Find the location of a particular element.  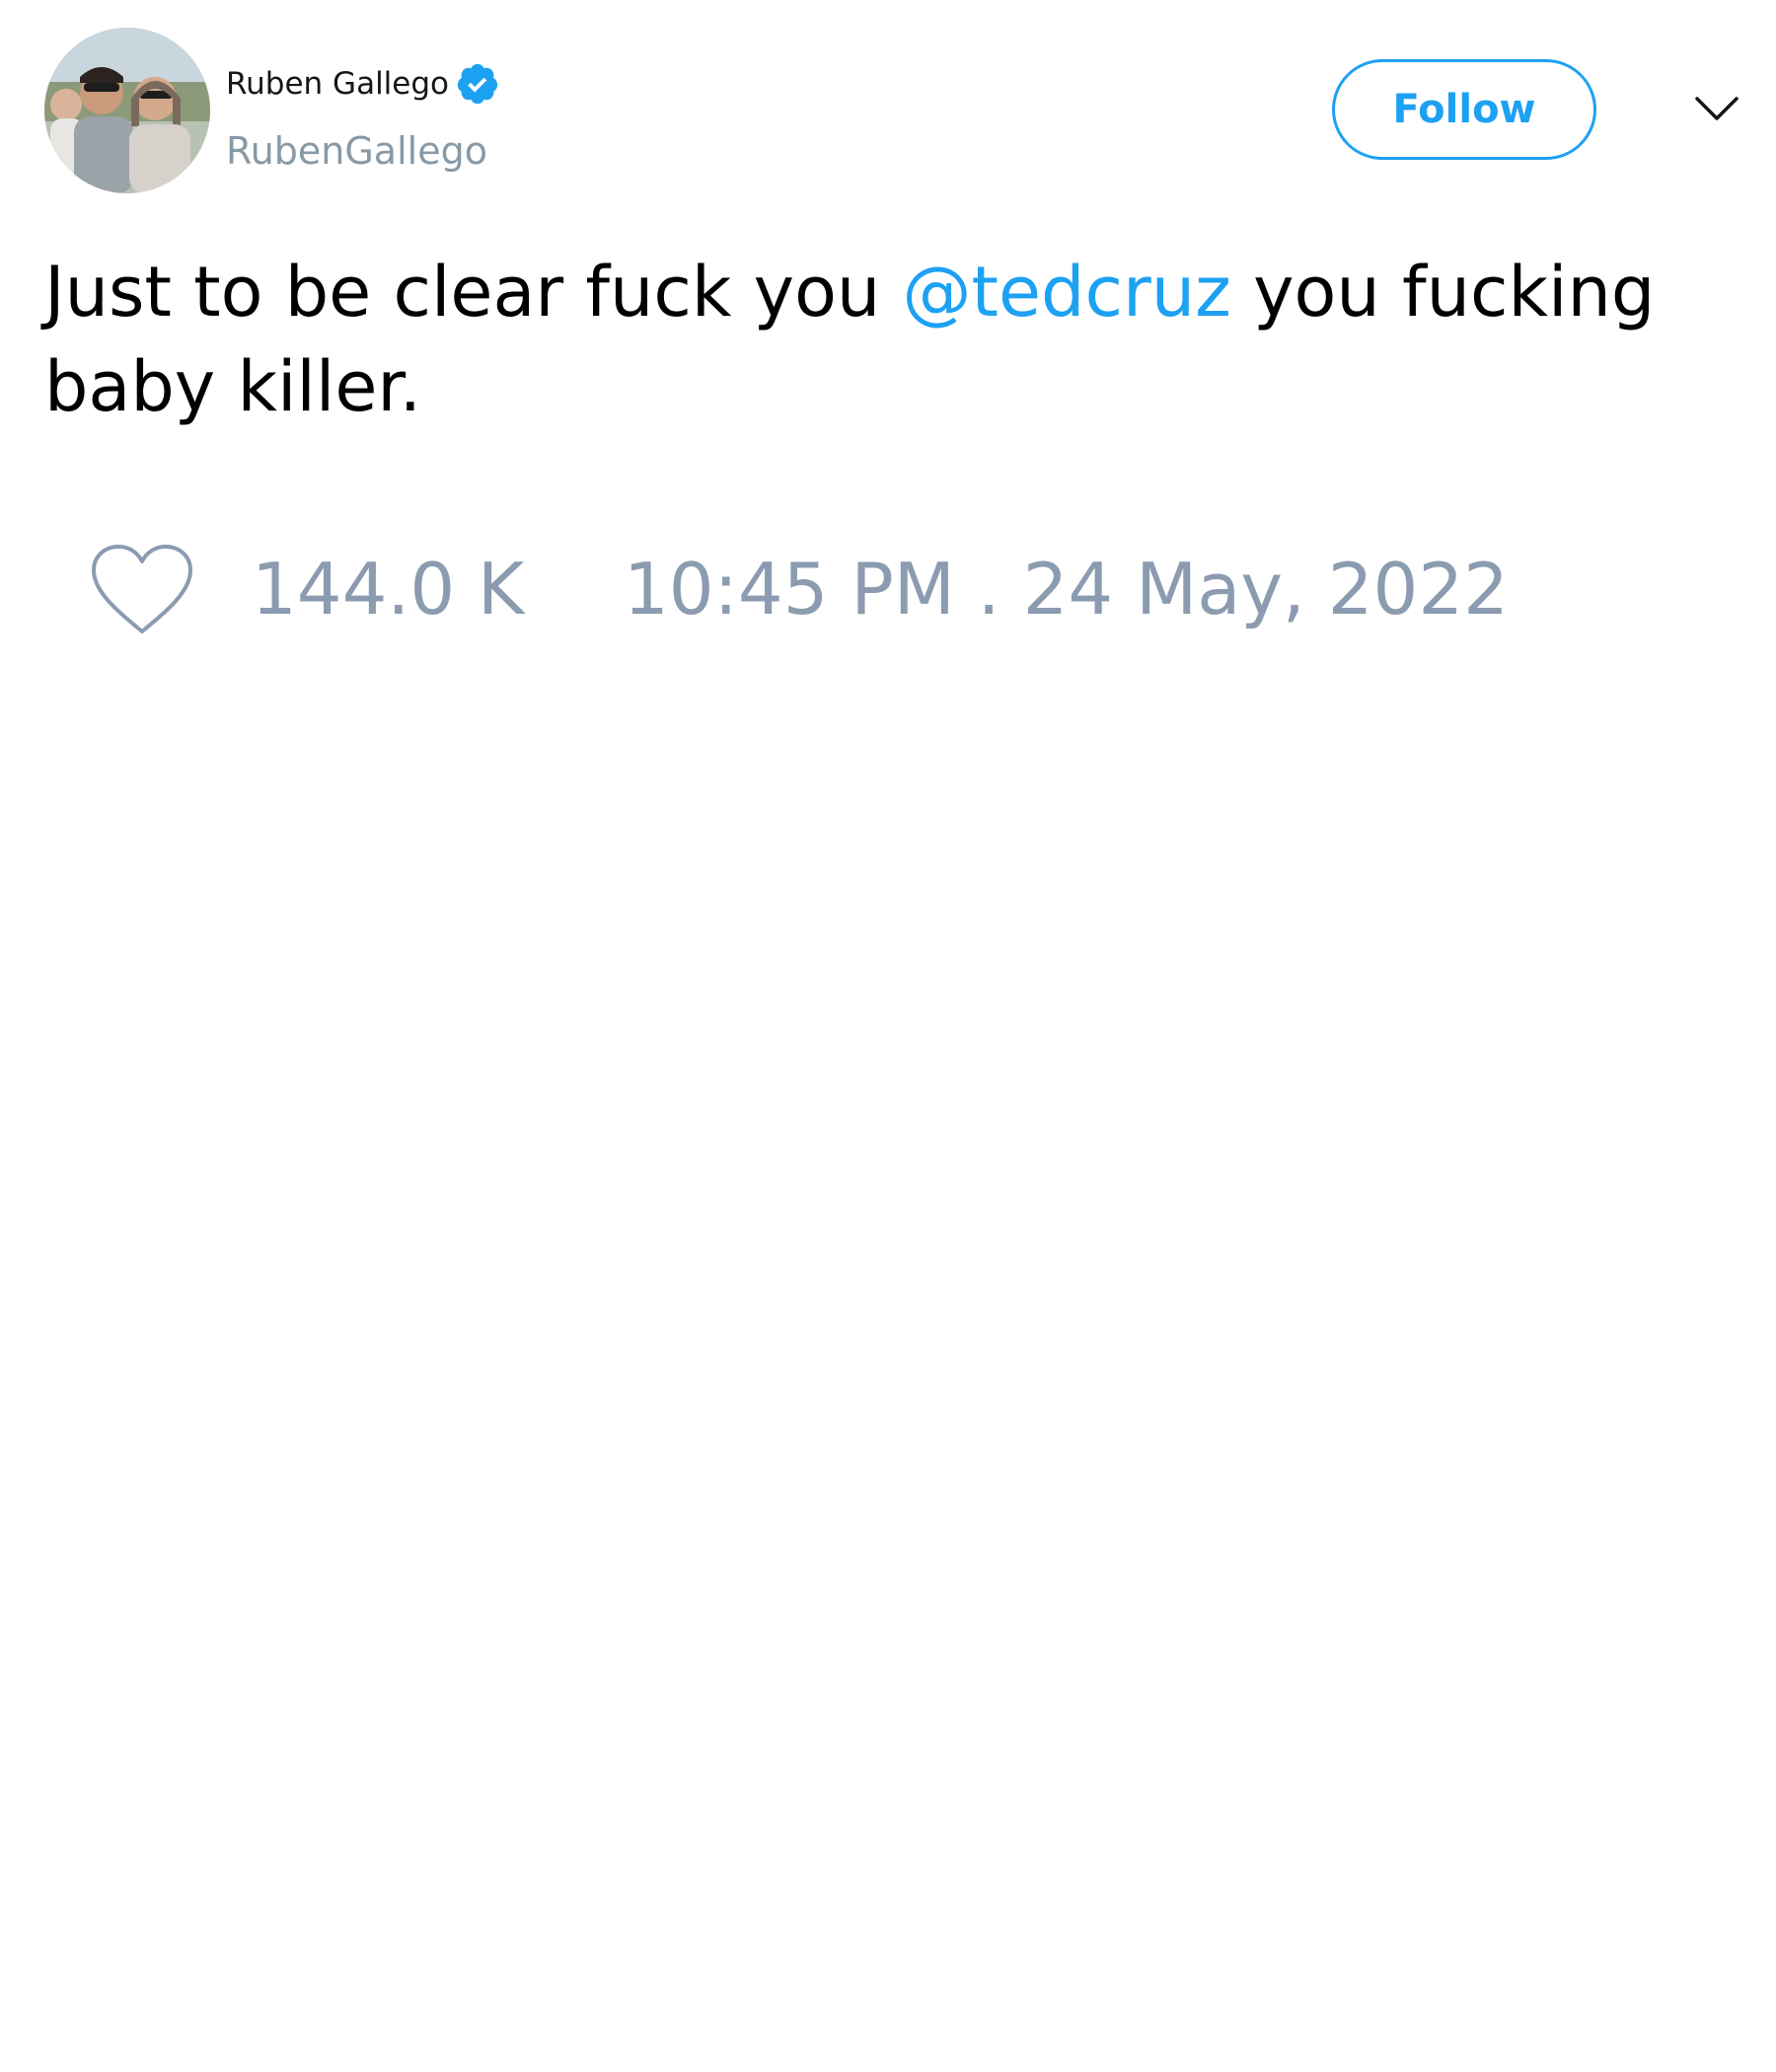

avatar-photo-icon is located at coordinates (127, 111).